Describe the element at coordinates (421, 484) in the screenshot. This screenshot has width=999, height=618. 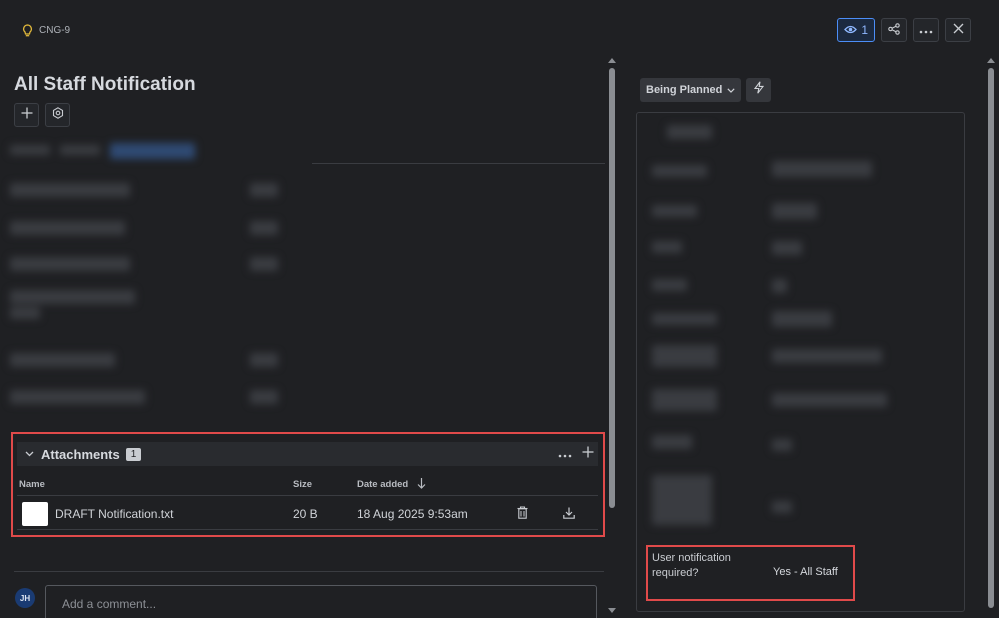
I see `sort-arrow-down-icon` at that location.